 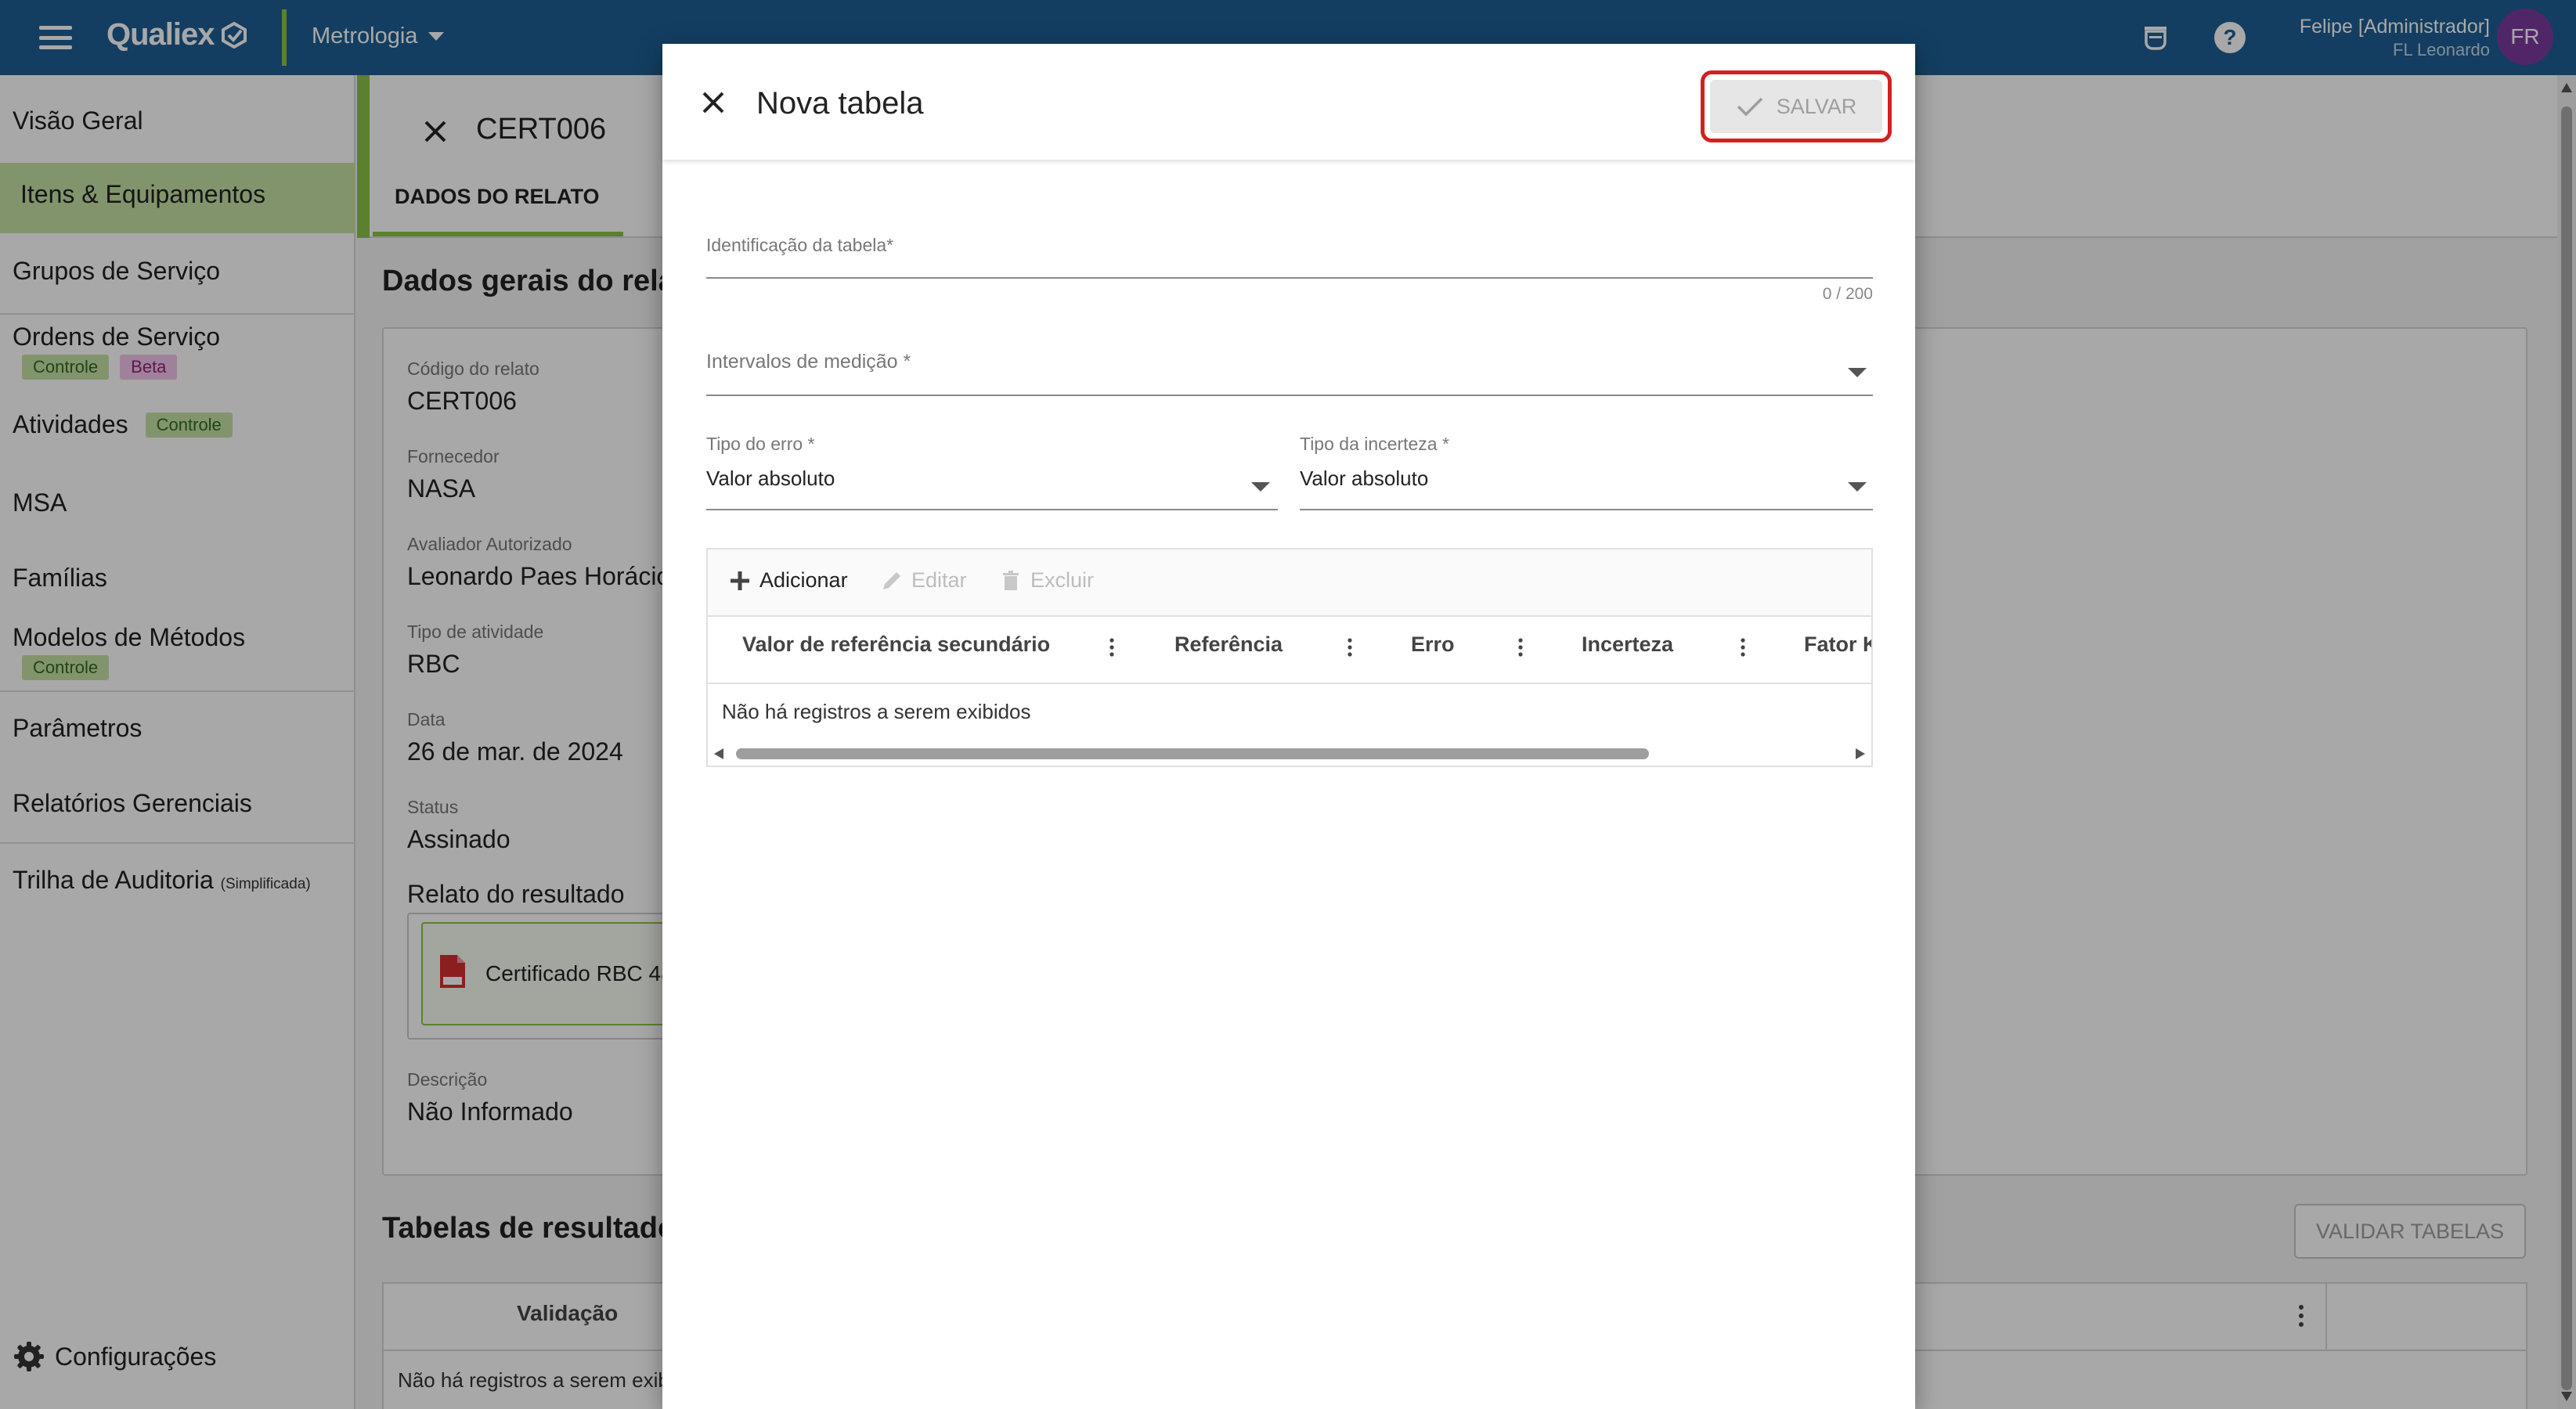 I want to click on save-label: SALVAR, so click(x=1817, y=106).